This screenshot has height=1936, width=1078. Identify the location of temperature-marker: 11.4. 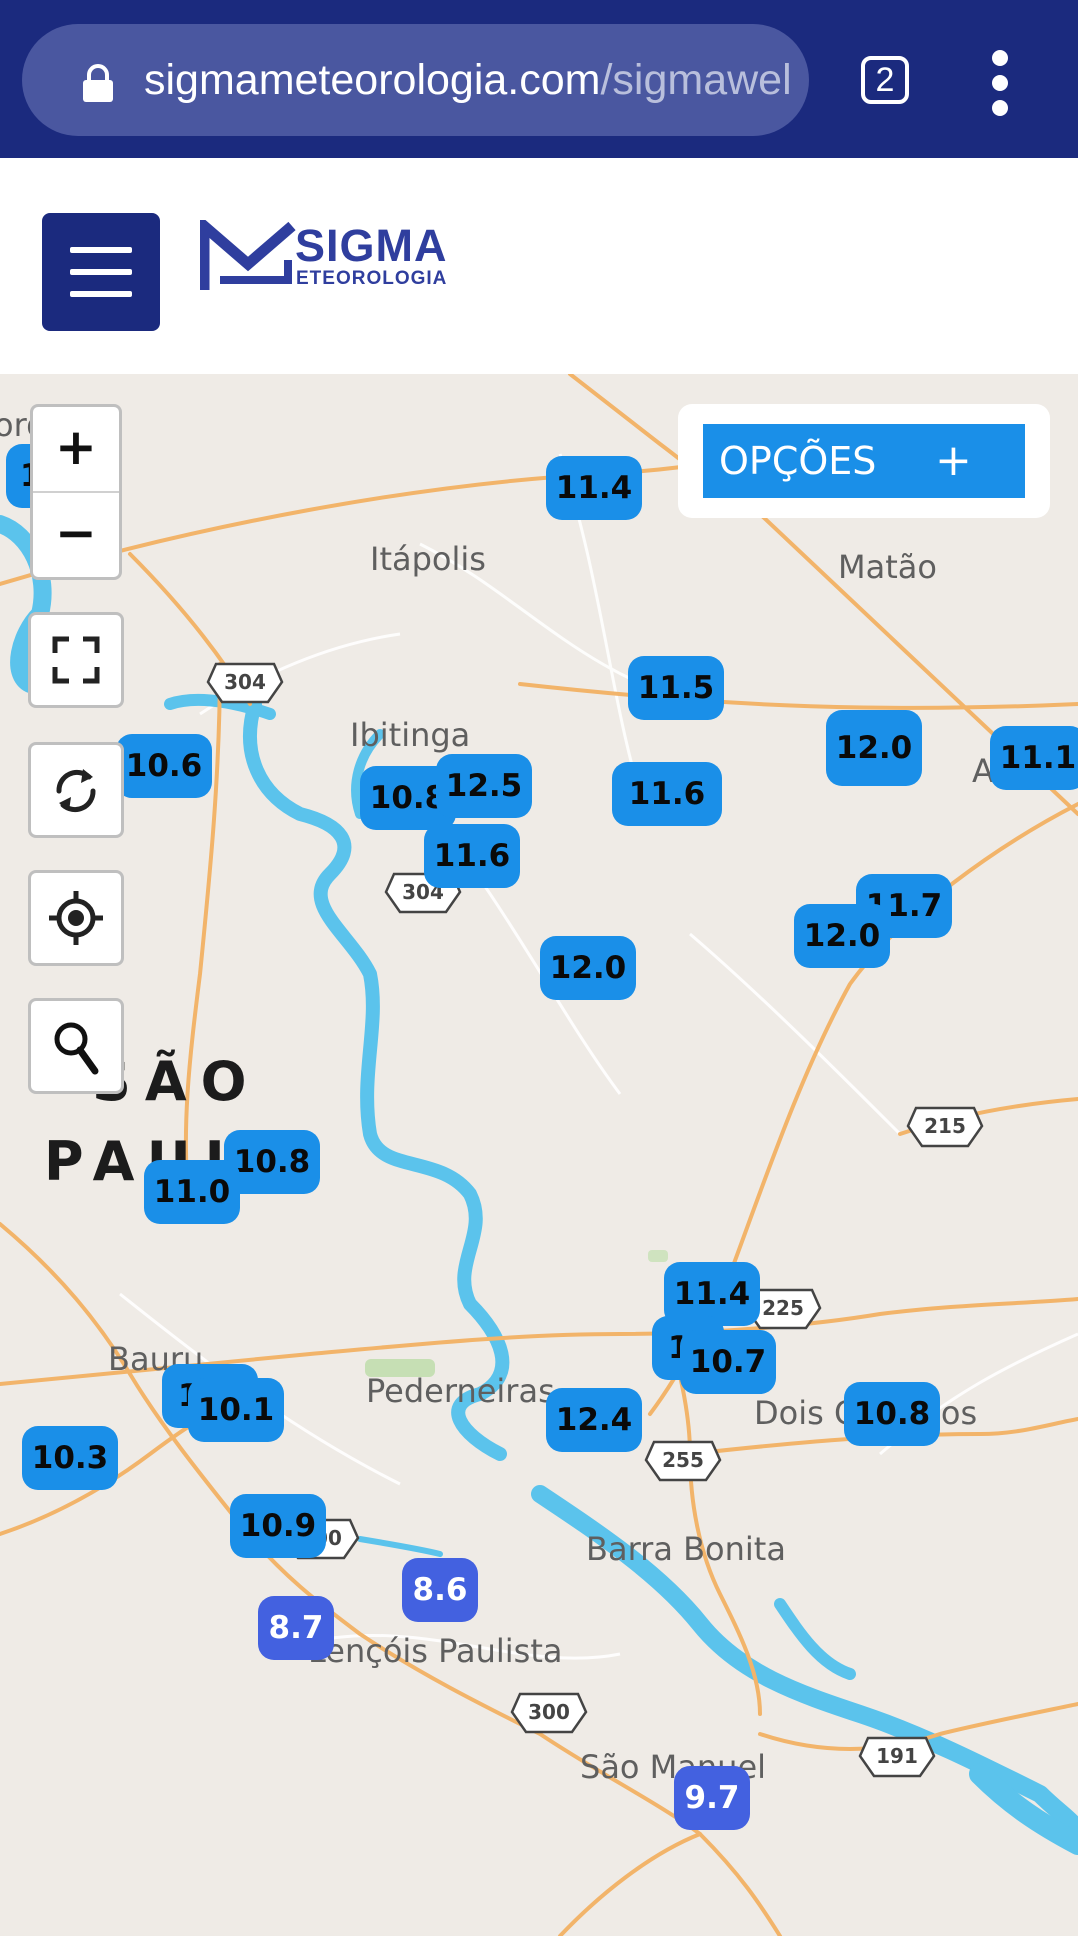
(594, 488).